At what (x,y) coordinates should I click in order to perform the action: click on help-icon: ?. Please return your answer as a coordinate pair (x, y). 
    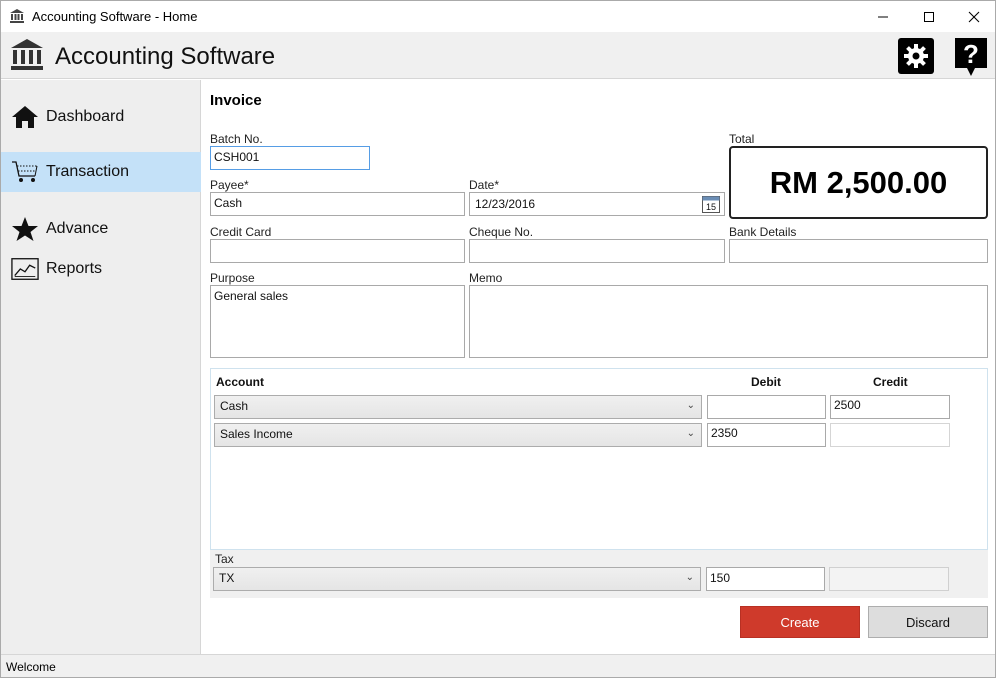
    Looking at the image, I should click on (971, 54).